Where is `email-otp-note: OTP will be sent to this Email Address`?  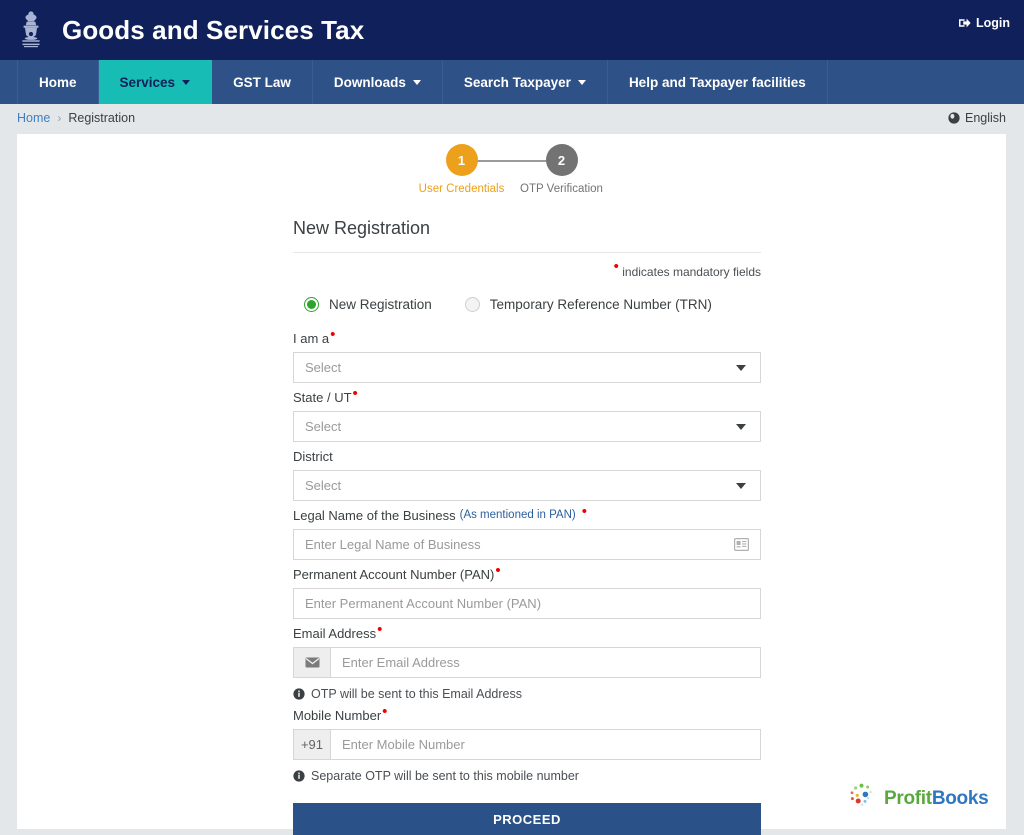
email-otp-note: OTP will be sent to this Email Address is located at coordinates (527, 689).